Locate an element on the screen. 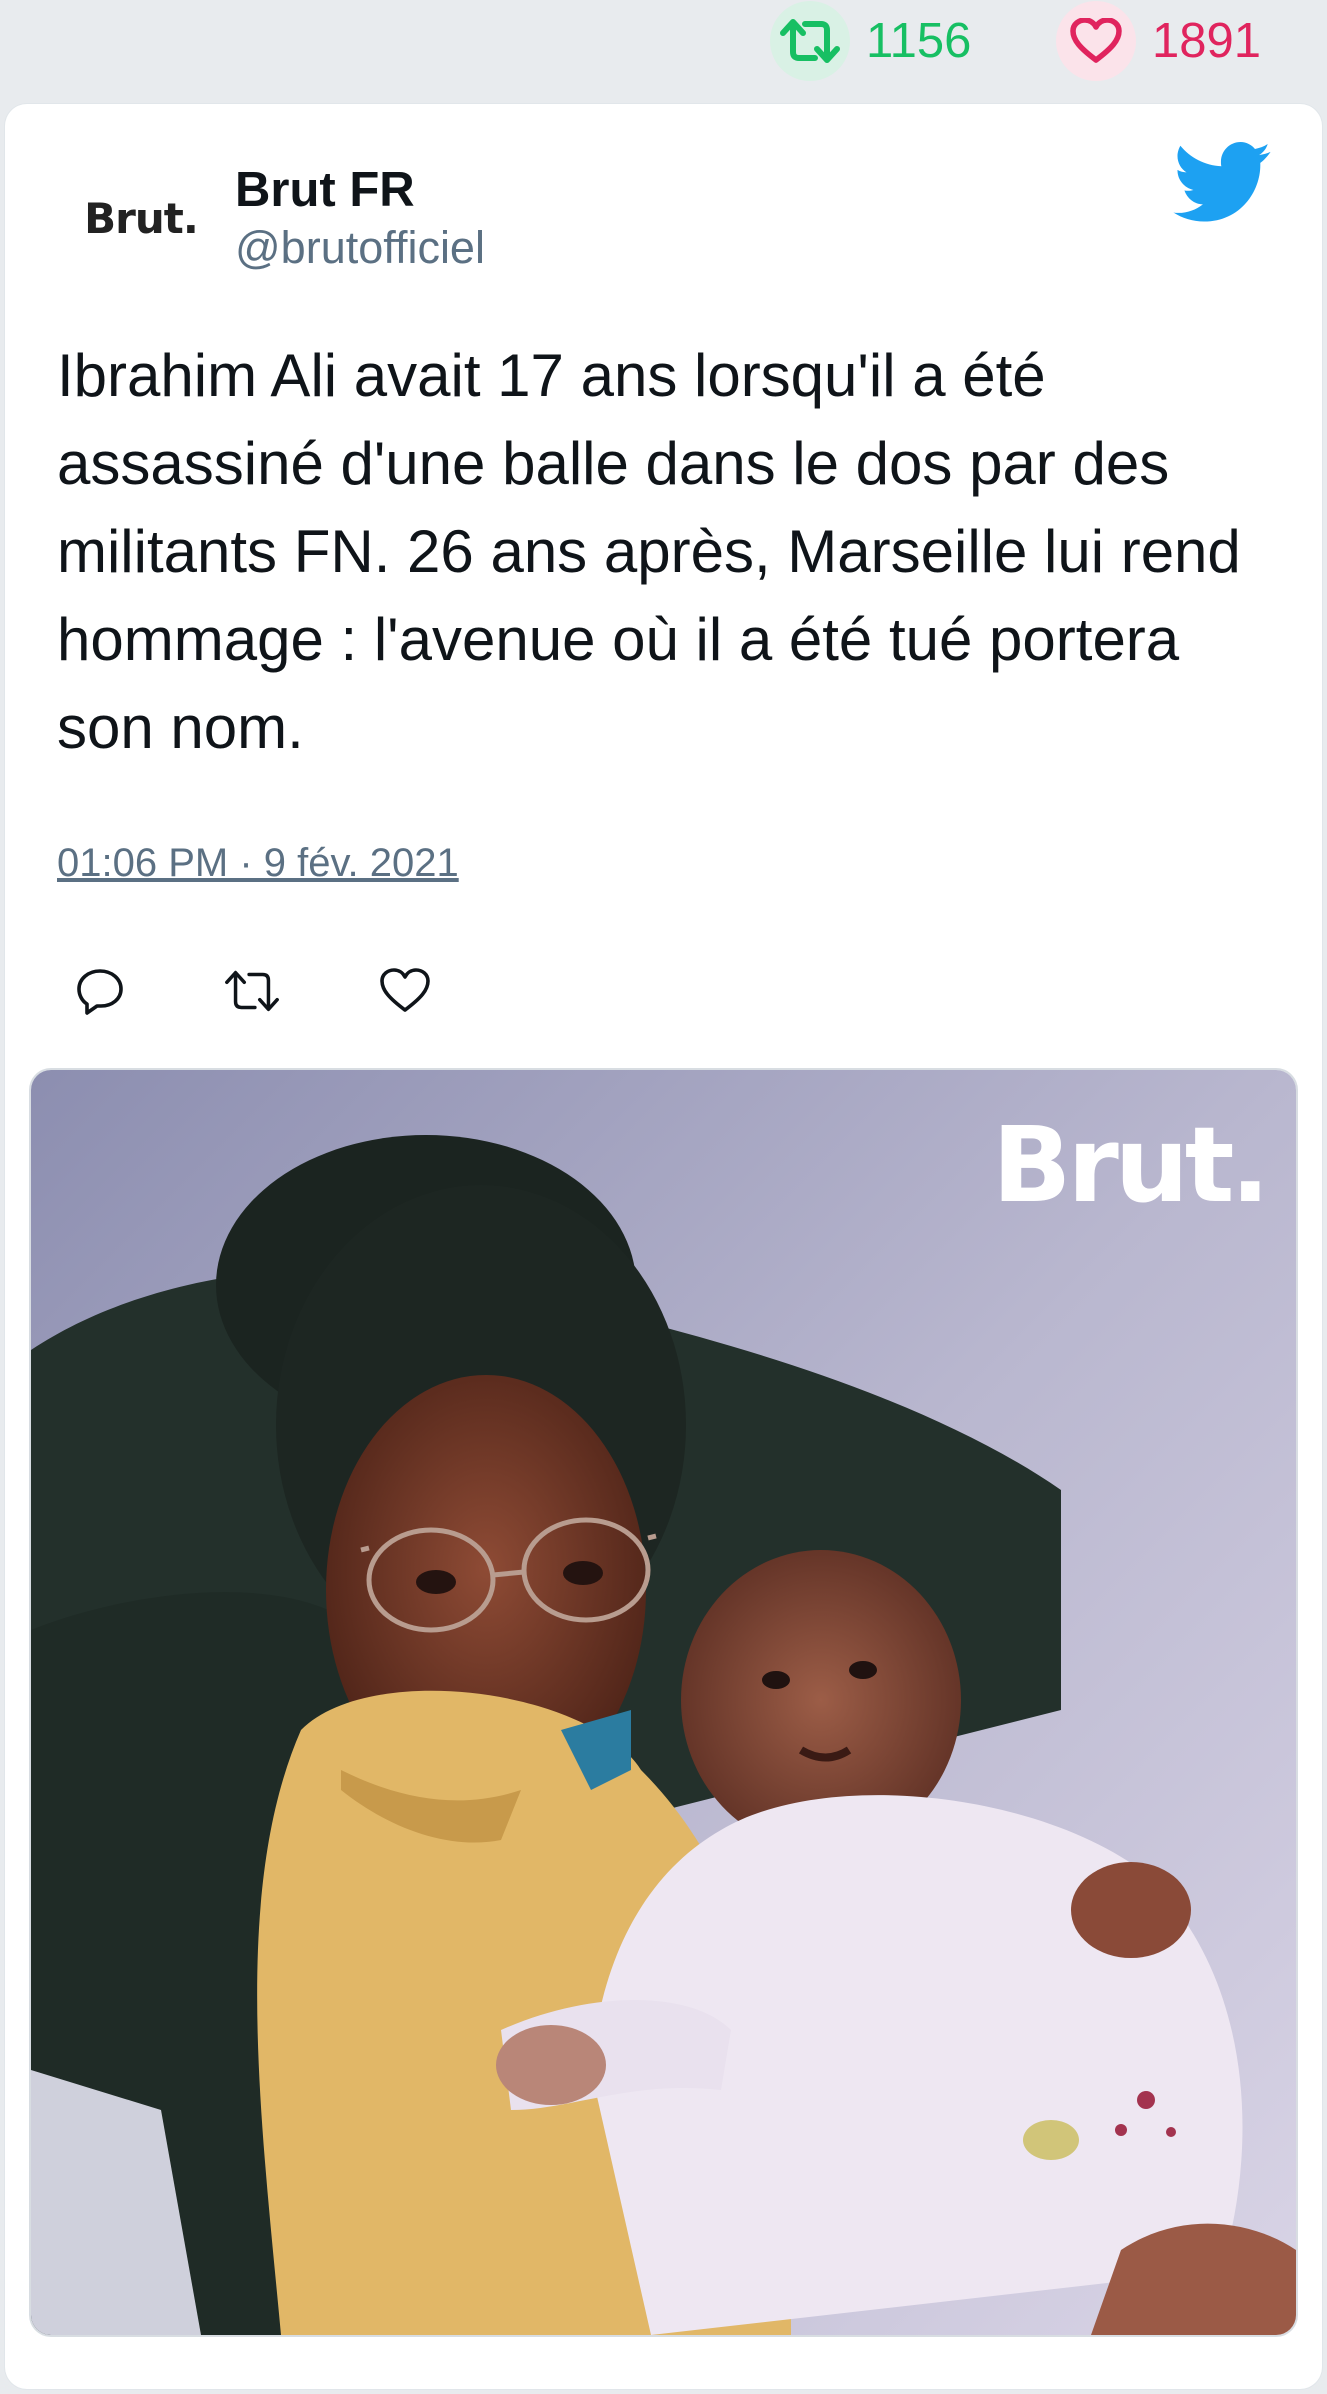  retweet-count: 1156 is located at coordinates (919, 41).